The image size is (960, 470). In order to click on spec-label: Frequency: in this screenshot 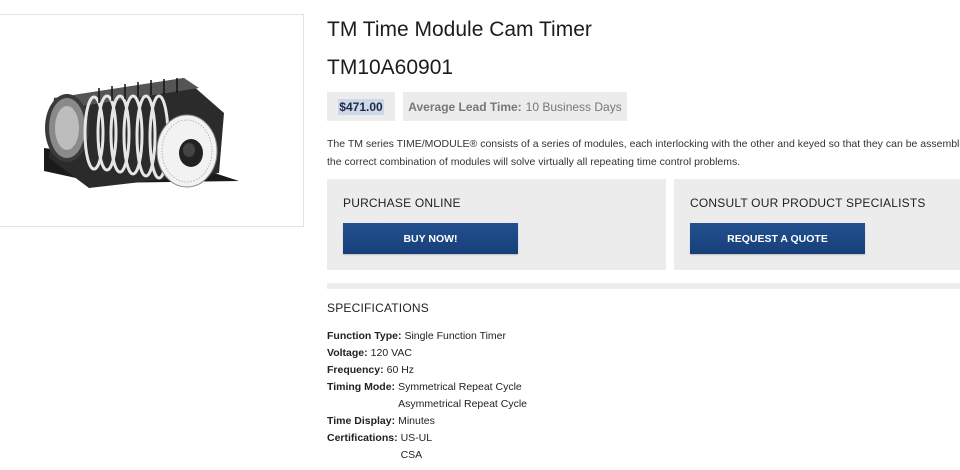, I will do `click(355, 370)`.